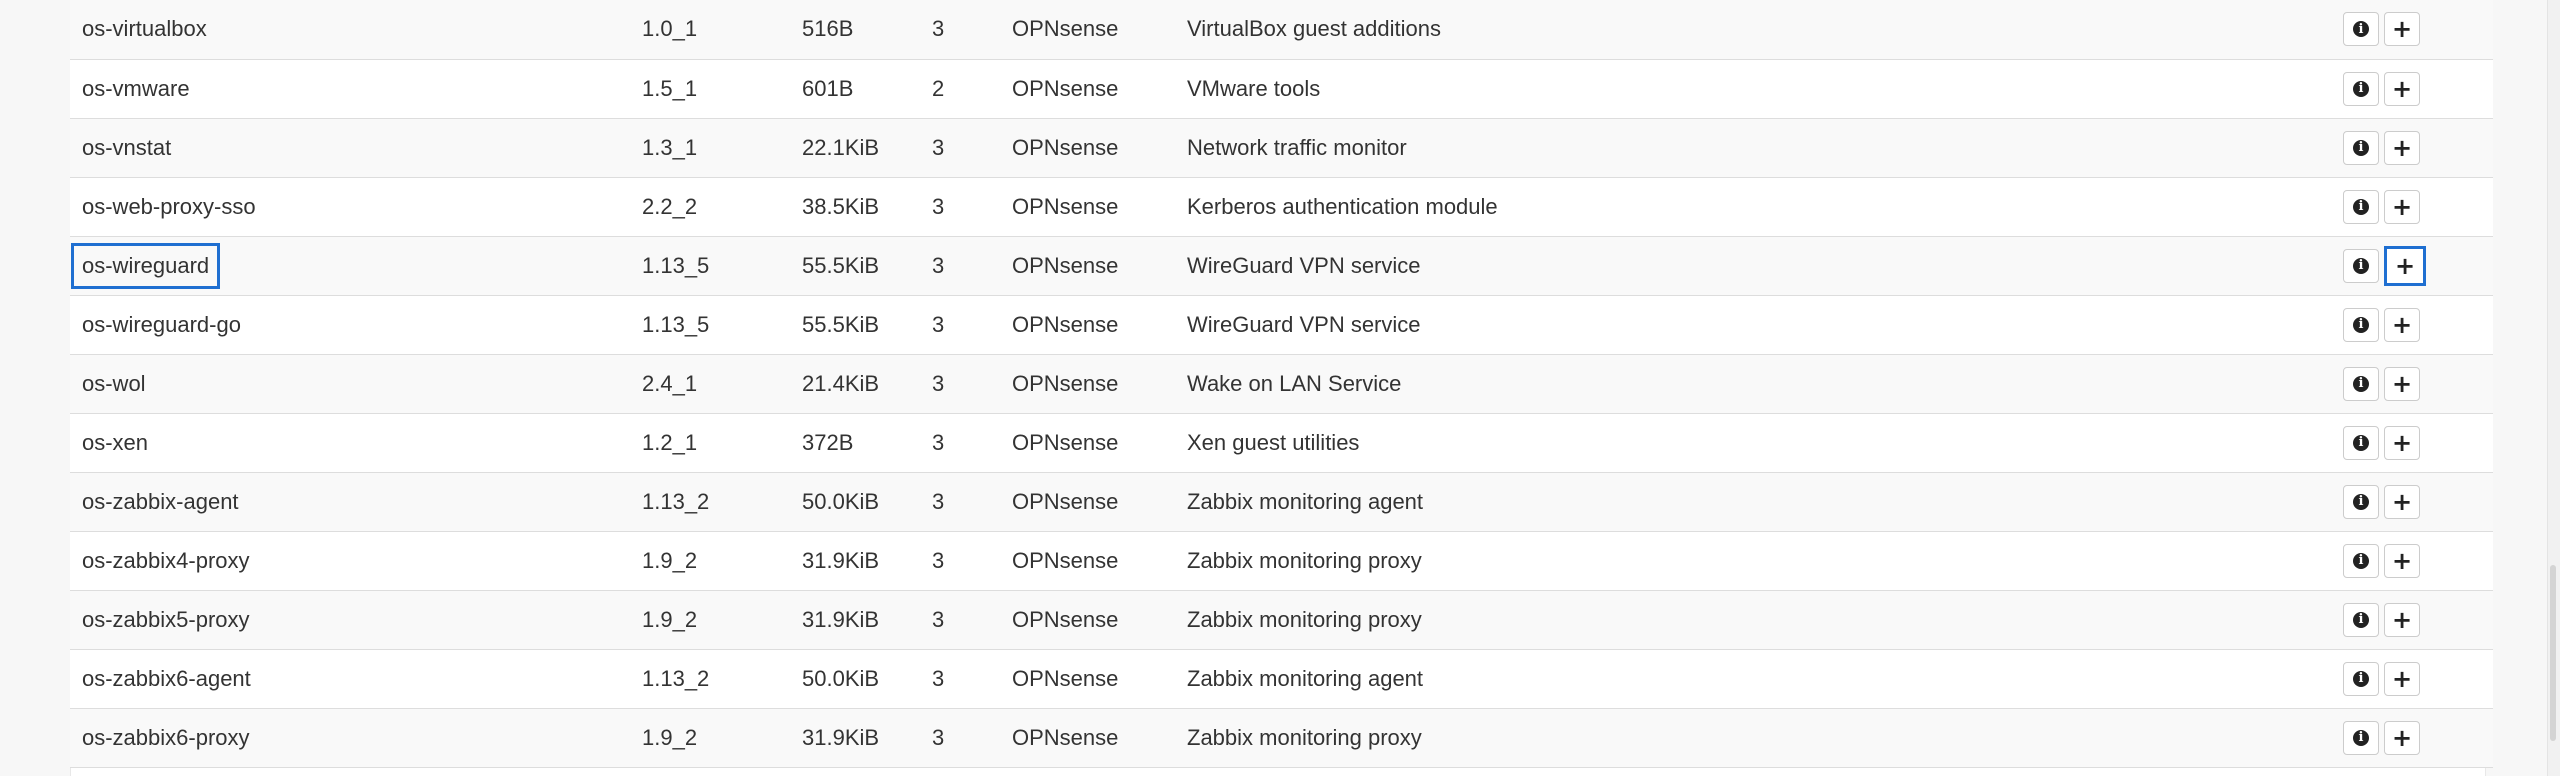 The height and width of the screenshot is (776, 2560). I want to click on package-description: Wake on LAN Service, so click(1294, 383).